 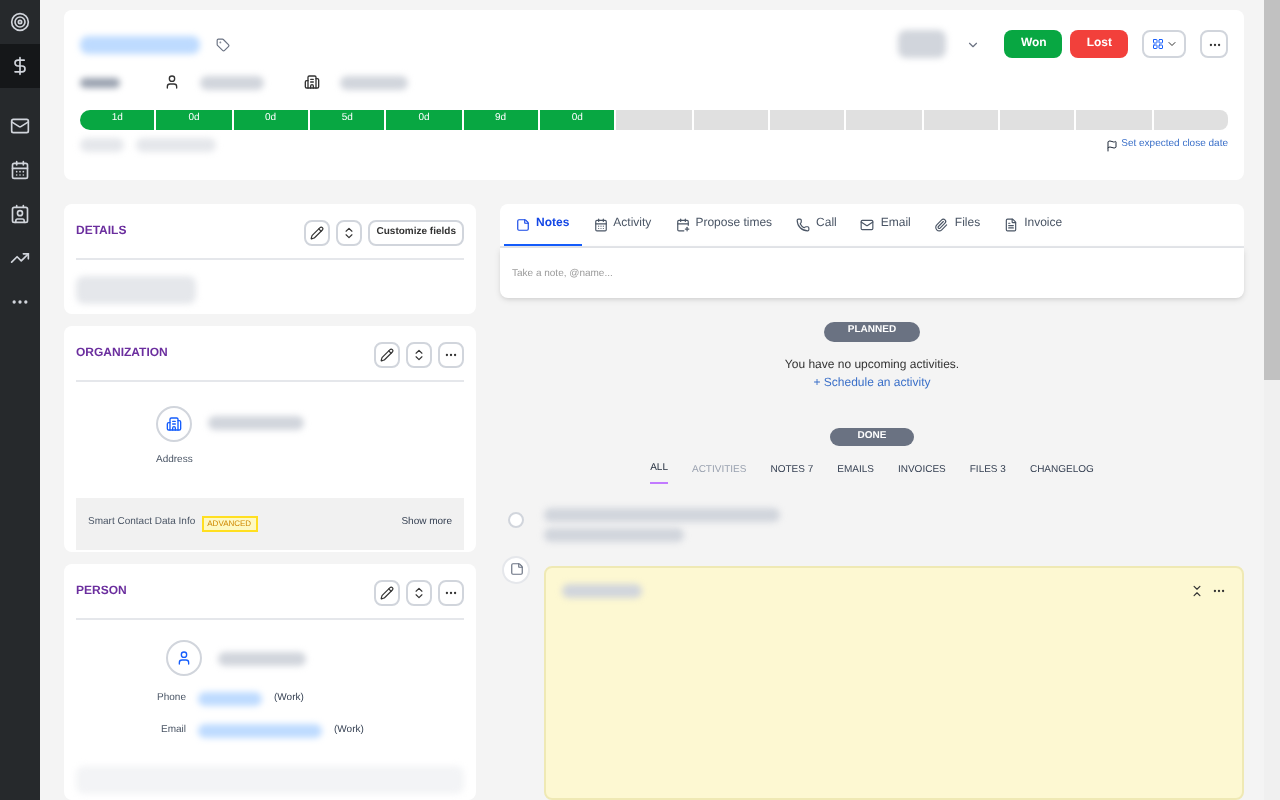 I want to click on tag-icon, so click(x=223, y=44).